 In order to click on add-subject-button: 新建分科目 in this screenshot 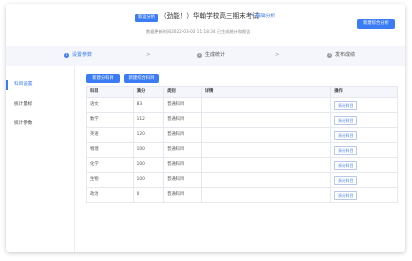, I will do `click(103, 78)`.